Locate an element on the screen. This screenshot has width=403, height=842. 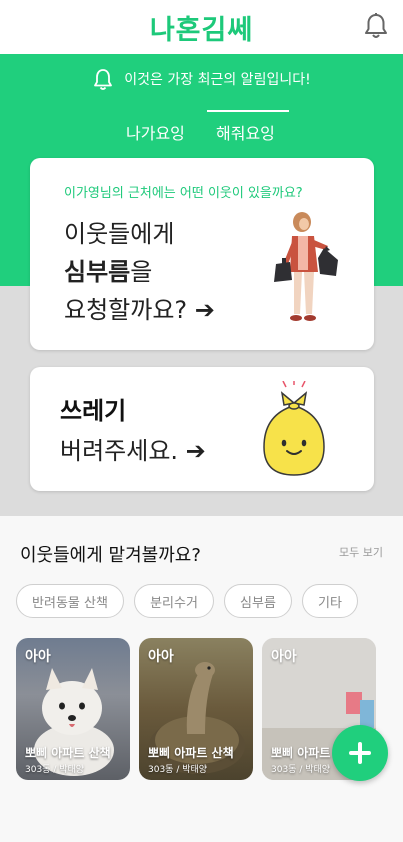
errand-card-line3: 요청할까요? ➔ is located at coordinates (139, 310).